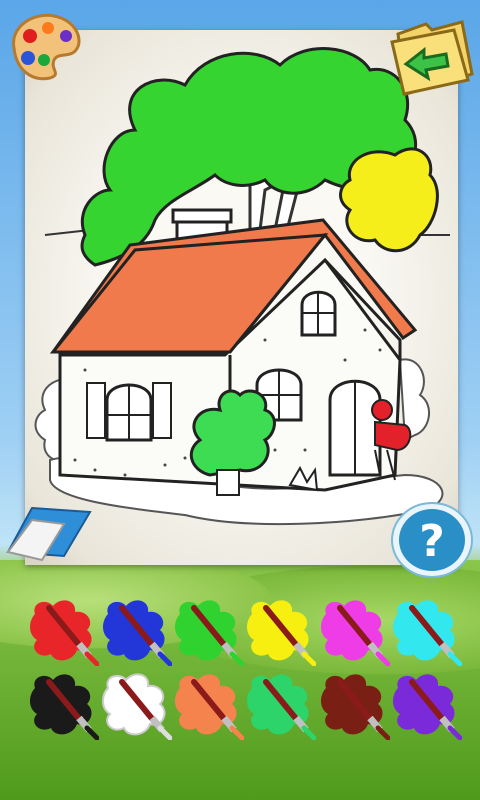  Describe the element at coordinates (207, 630) in the screenshot. I see `color-swatch-green` at that location.